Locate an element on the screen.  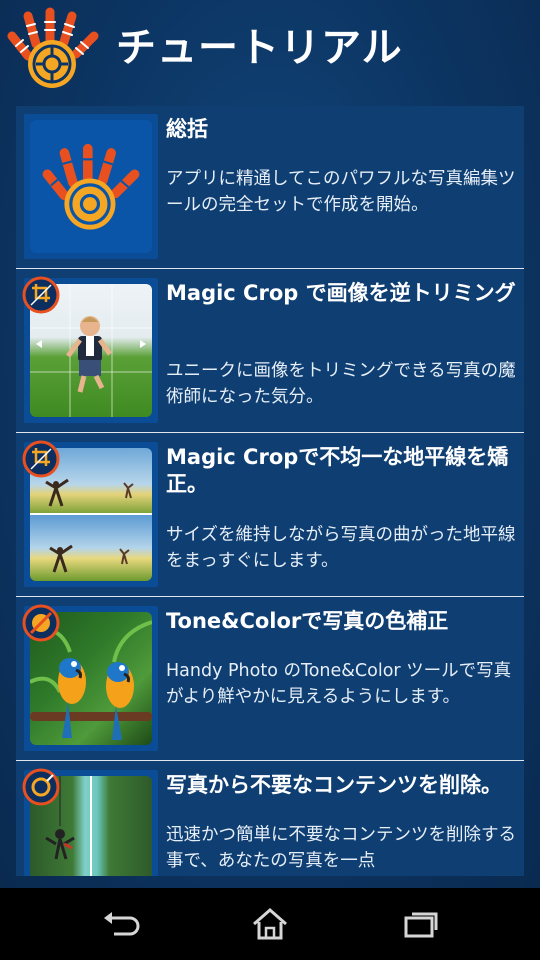
item-title: 総括 is located at coordinates (187, 129).